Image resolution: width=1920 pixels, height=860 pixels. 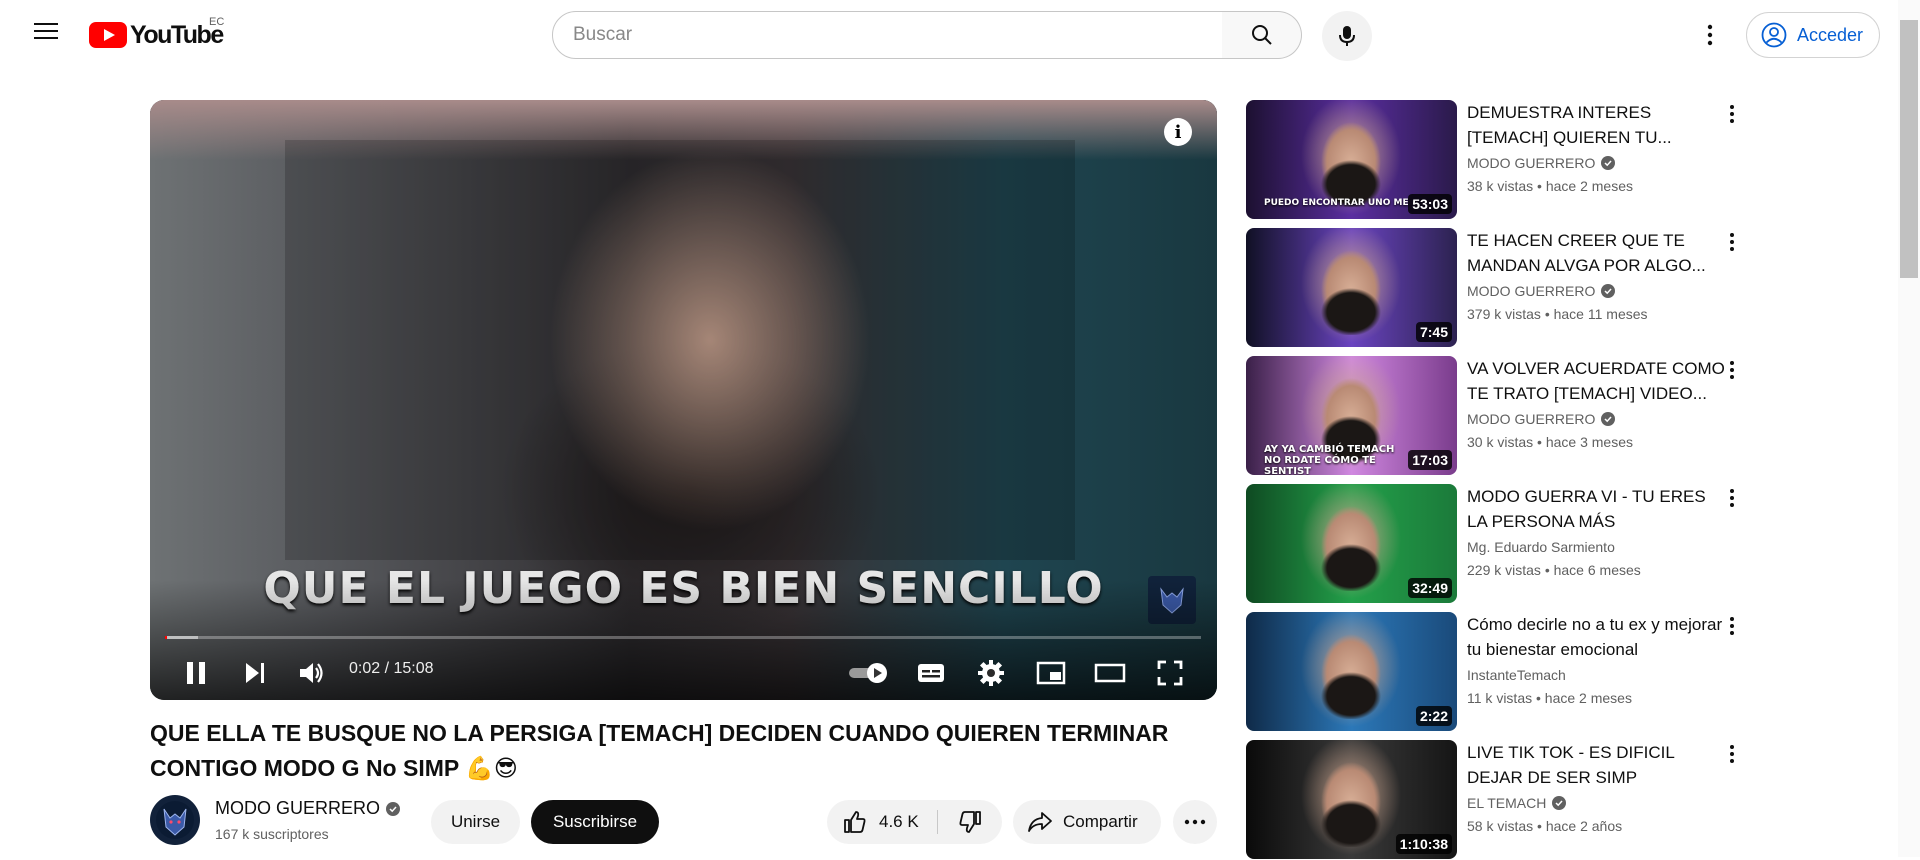 What do you see at coordinates (937, 822) in the screenshot?
I see `like-divider` at bounding box center [937, 822].